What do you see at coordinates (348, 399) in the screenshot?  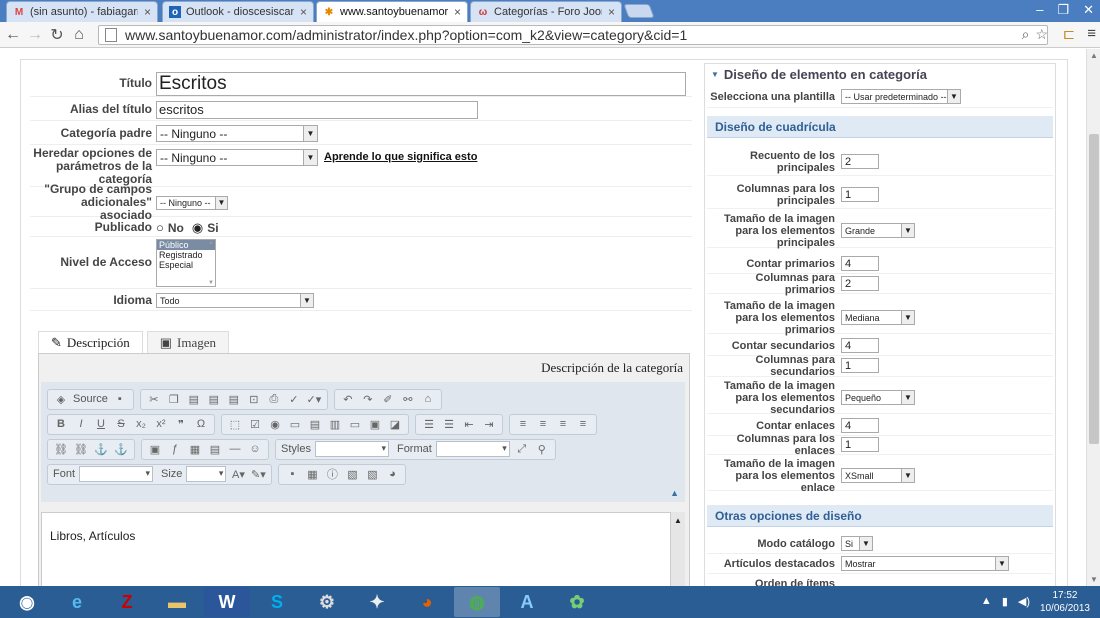 I see `undo-icon: ↶` at bounding box center [348, 399].